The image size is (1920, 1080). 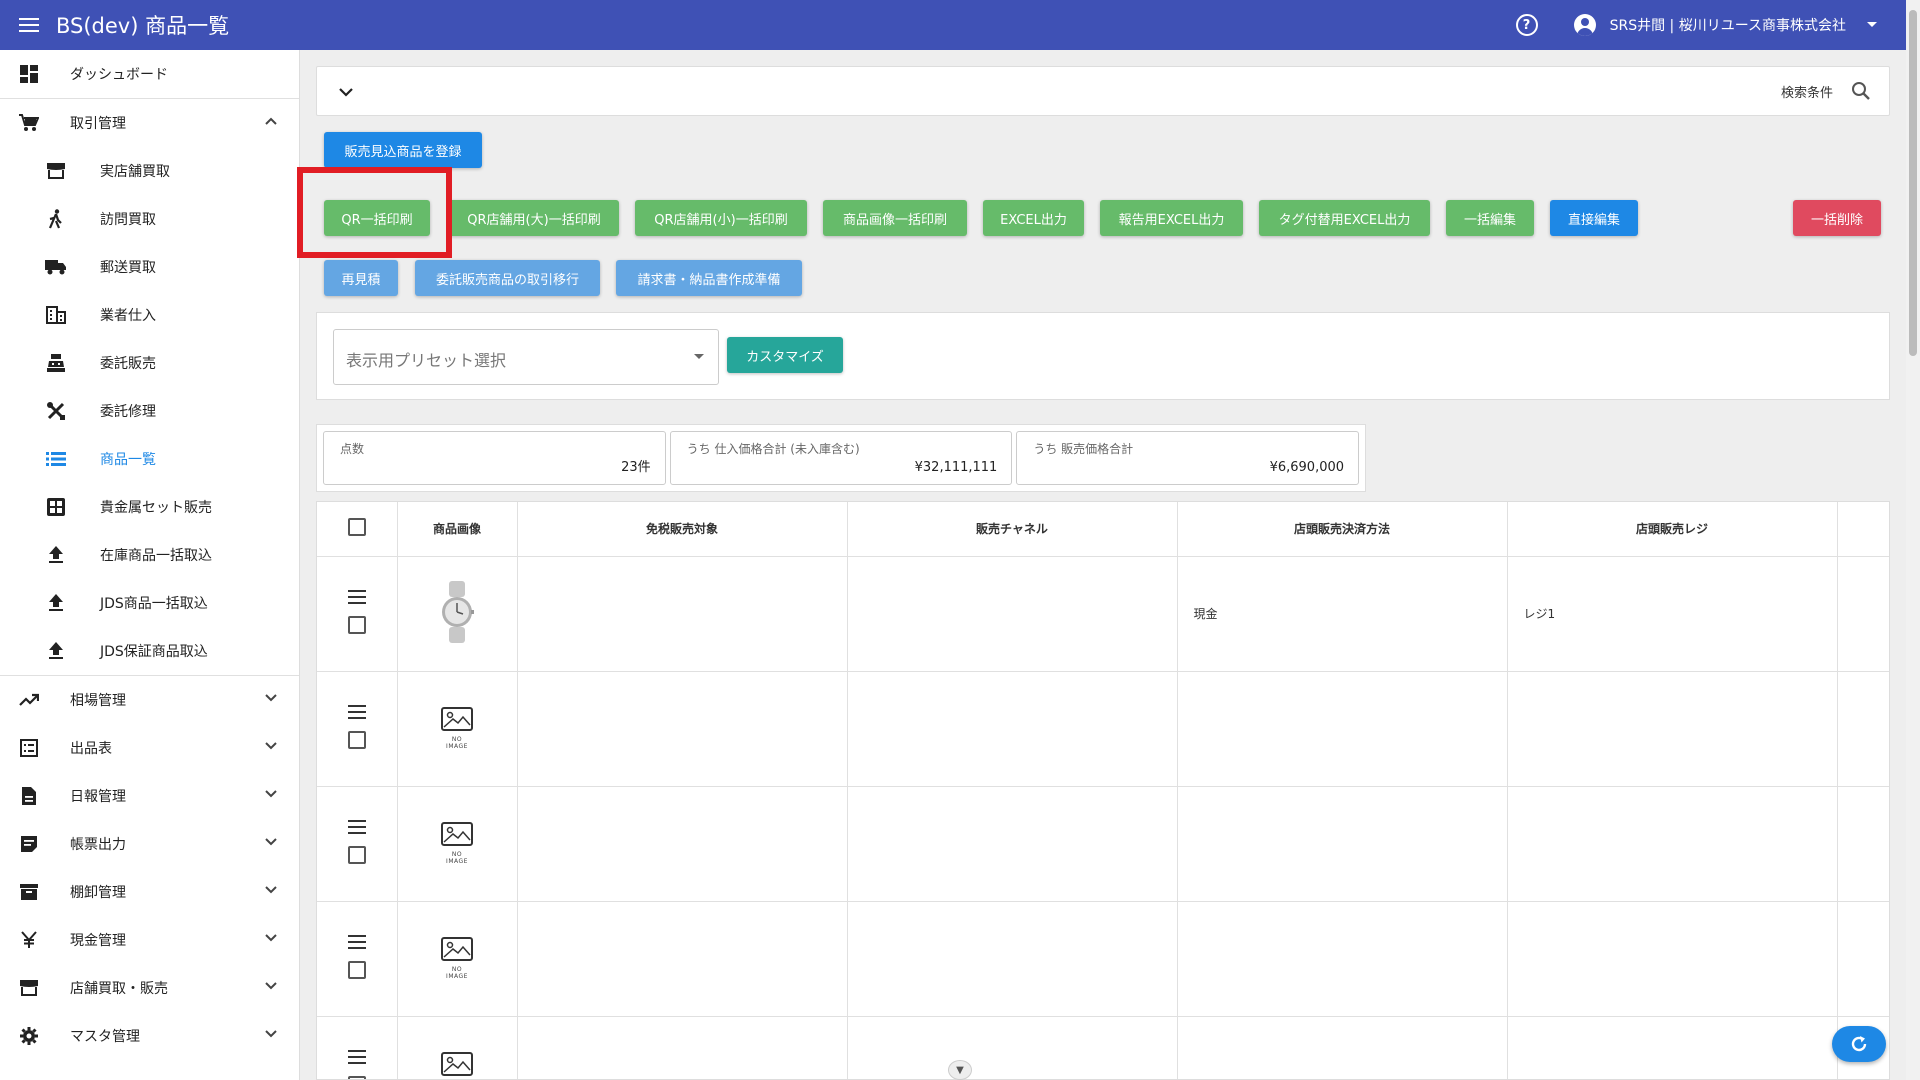 I want to click on direct-edit-button: 直接編集, so click(x=1594, y=218).